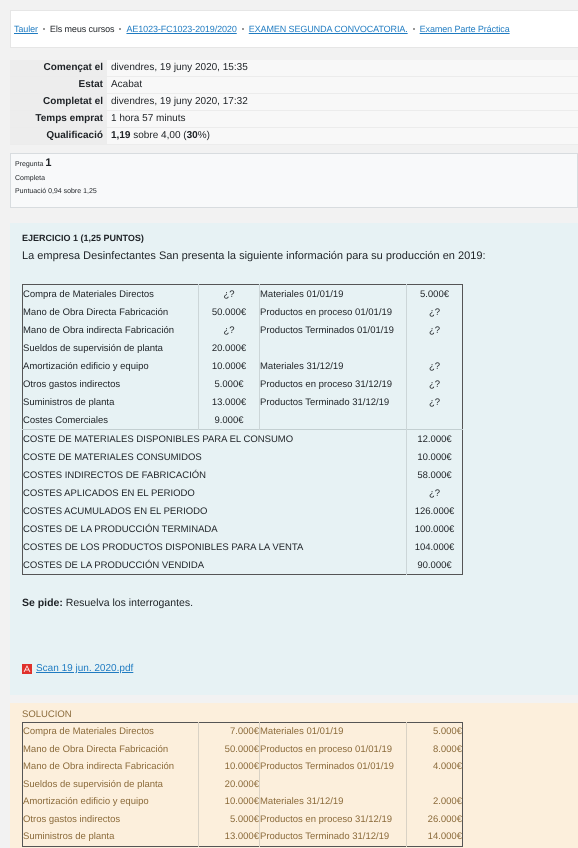 This screenshot has width=578, height=848. Describe the element at coordinates (214, 565) in the screenshot. I see `table-cell: COSTES DE LA PRODUCCIÓN VENDIDA` at that location.